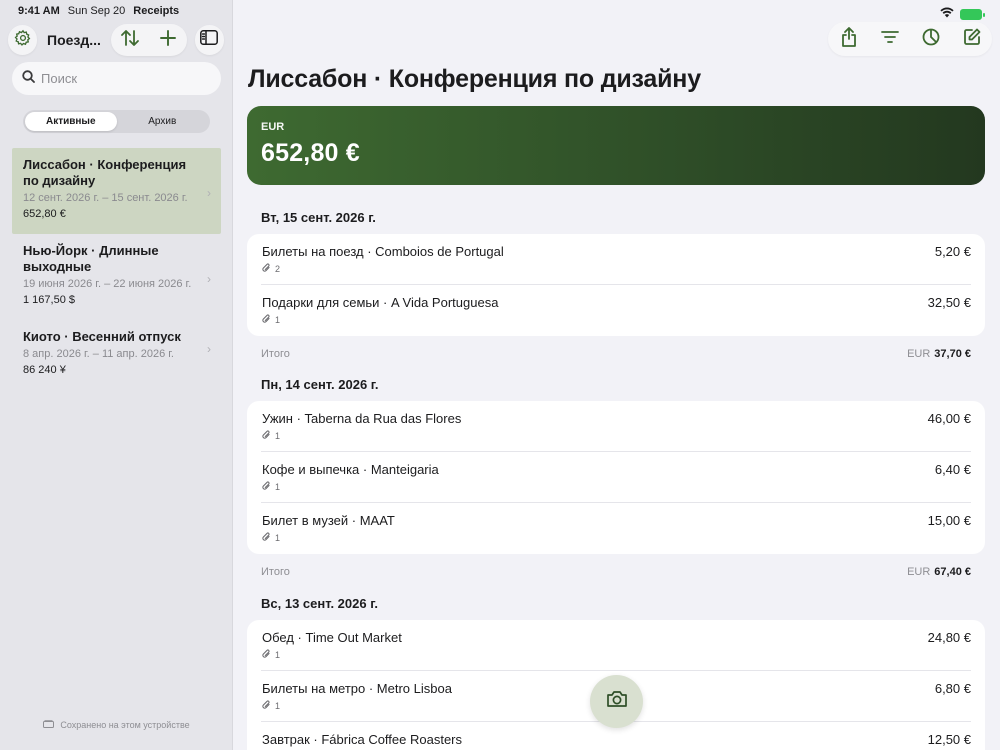  I want to click on add-trip-button, so click(168, 40).